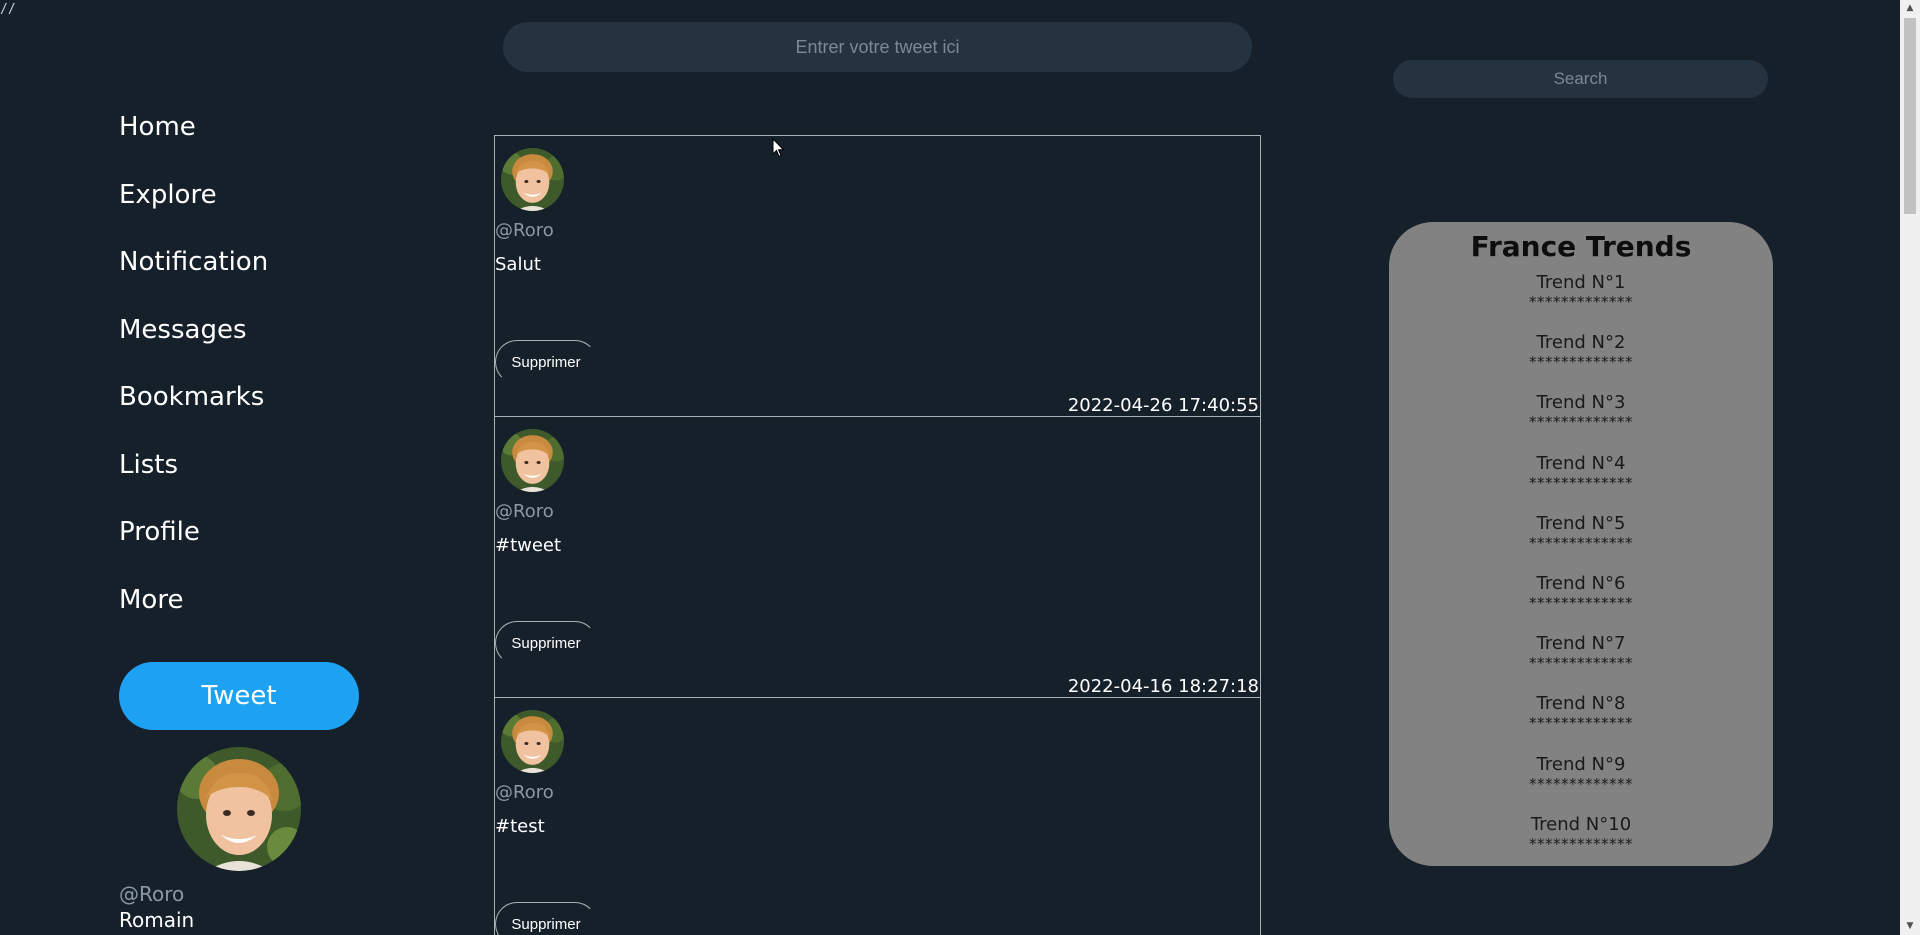 The width and height of the screenshot is (1920, 935). Describe the element at coordinates (244, 214) in the screenshot. I see `nav-item-explore: Explore` at that location.